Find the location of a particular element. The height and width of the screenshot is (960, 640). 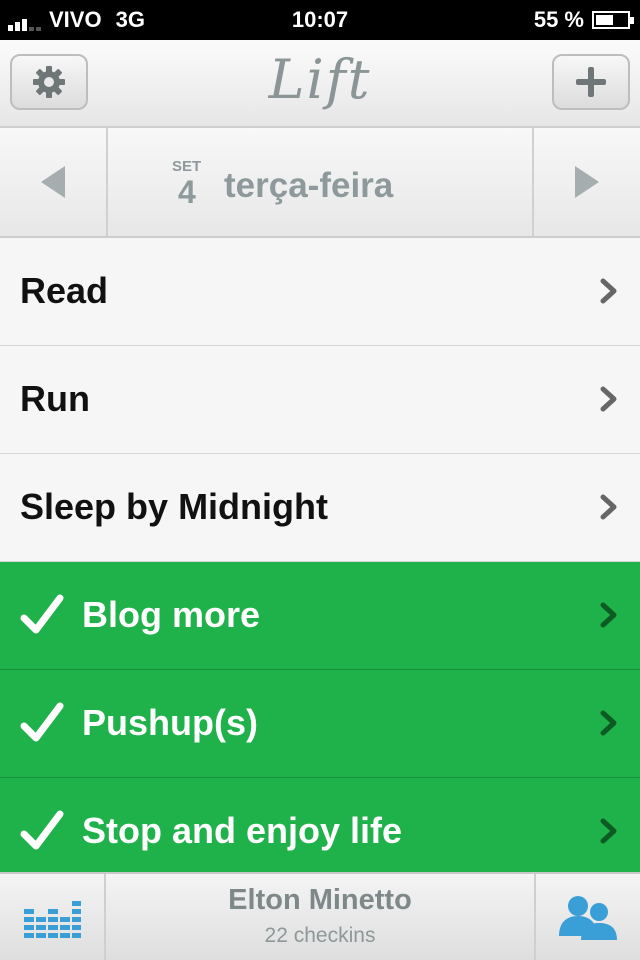

next-day-button is located at coordinates (586, 182).